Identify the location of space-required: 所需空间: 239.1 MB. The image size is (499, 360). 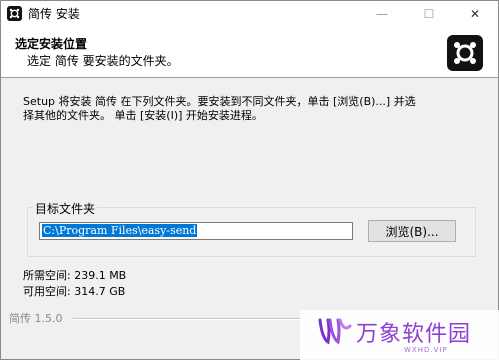
(75, 275).